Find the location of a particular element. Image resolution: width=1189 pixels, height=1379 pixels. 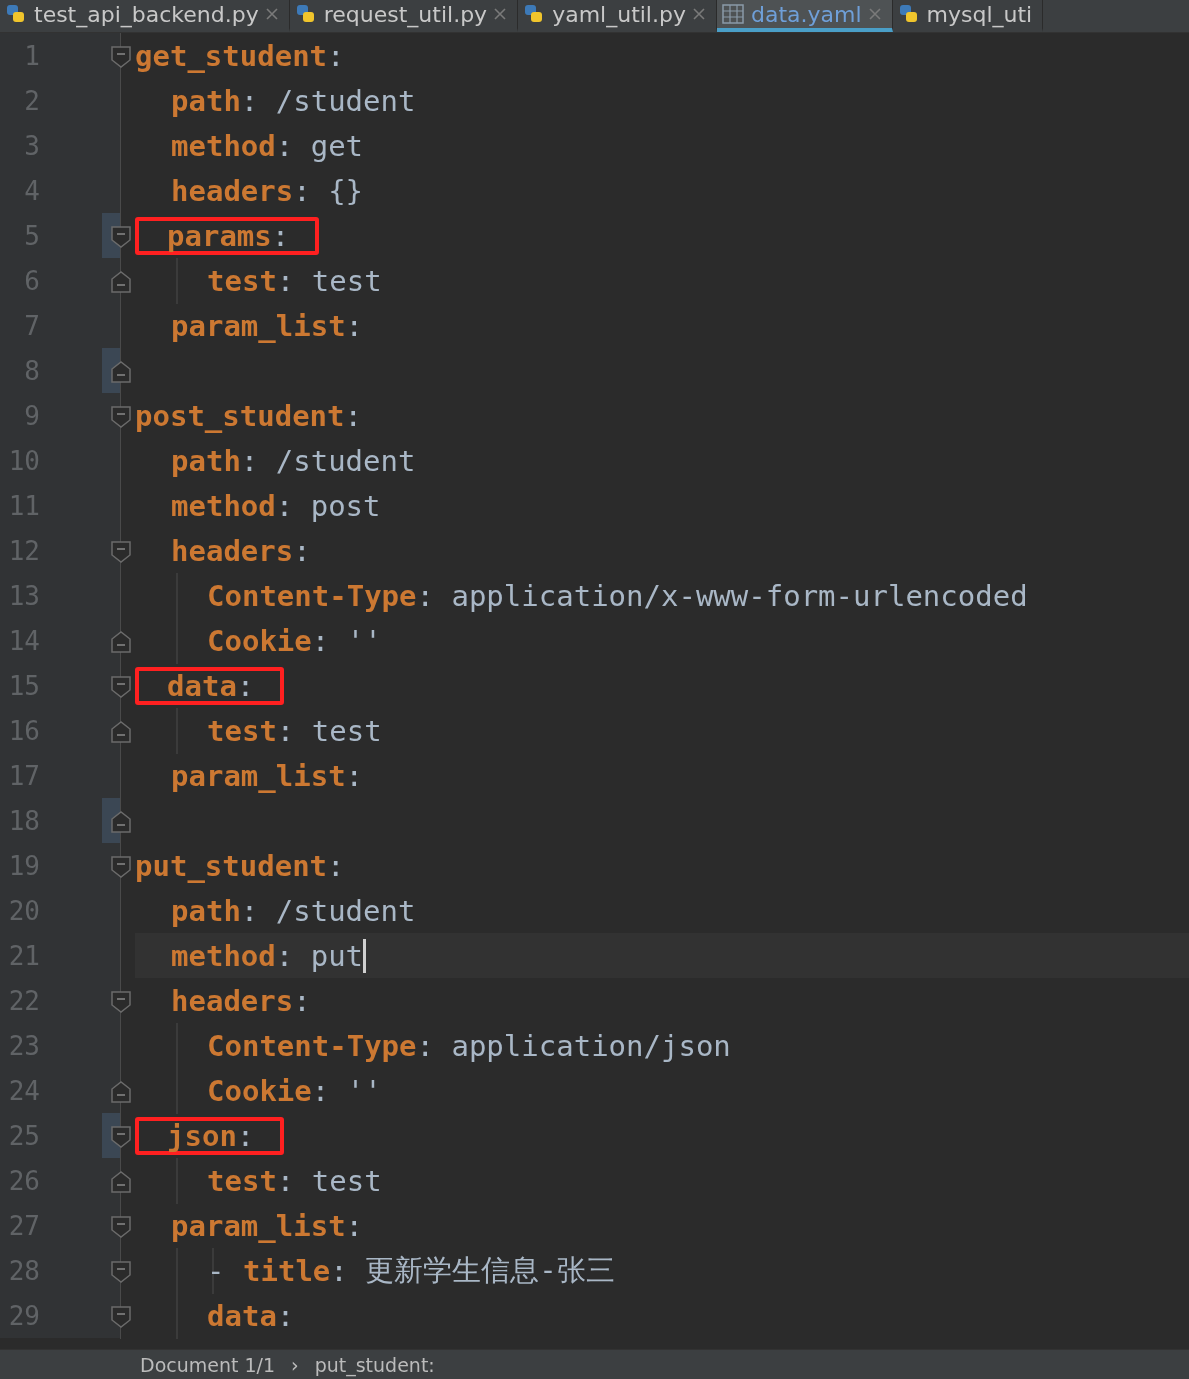

yaml-value: application/json is located at coordinates (590, 1046).